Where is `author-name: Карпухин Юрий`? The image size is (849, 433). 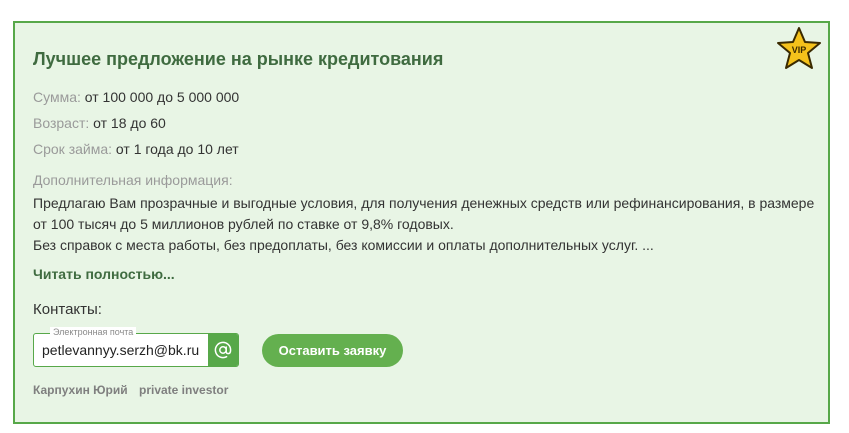
author-name: Карпухин Юрий is located at coordinates (80, 390).